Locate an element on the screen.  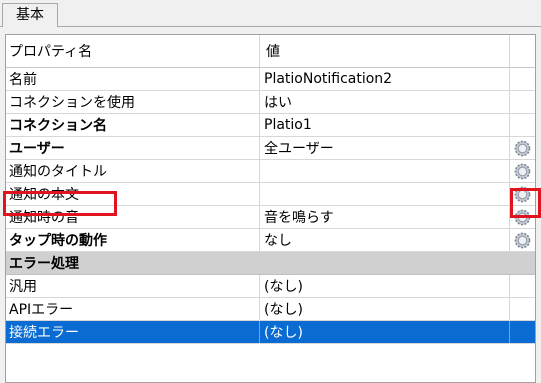
notification-title-edit-button is located at coordinates (522, 171).